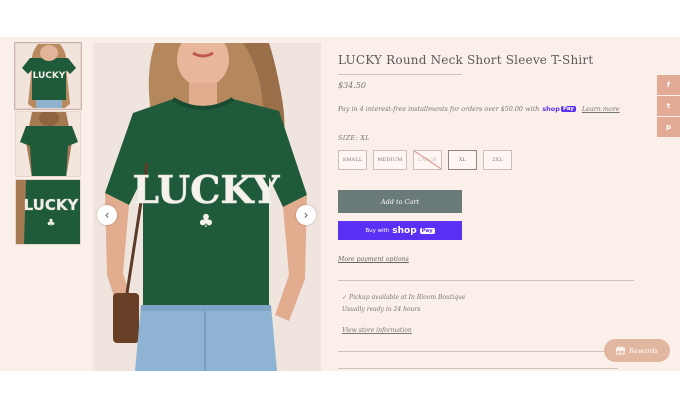 The height and width of the screenshot is (409, 680). I want to click on facebook-share-button: f, so click(668, 85).